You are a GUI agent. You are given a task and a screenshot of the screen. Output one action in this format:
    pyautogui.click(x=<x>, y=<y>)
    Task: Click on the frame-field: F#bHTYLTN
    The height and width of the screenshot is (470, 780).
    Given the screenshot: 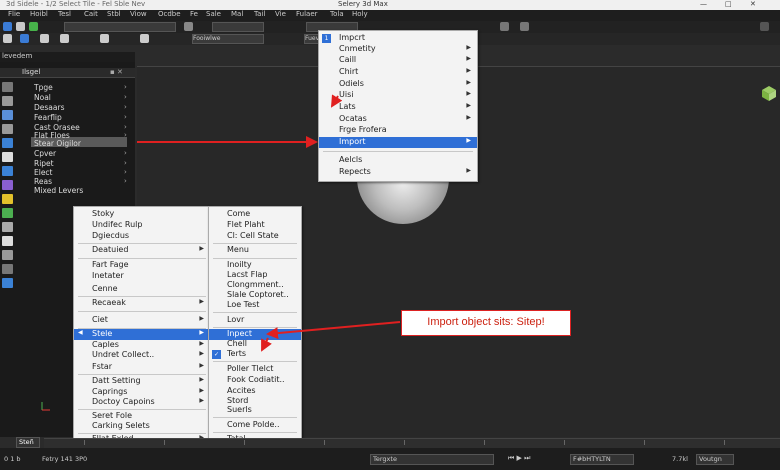 What is the action you would take?
    pyautogui.click(x=602, y=459)
    